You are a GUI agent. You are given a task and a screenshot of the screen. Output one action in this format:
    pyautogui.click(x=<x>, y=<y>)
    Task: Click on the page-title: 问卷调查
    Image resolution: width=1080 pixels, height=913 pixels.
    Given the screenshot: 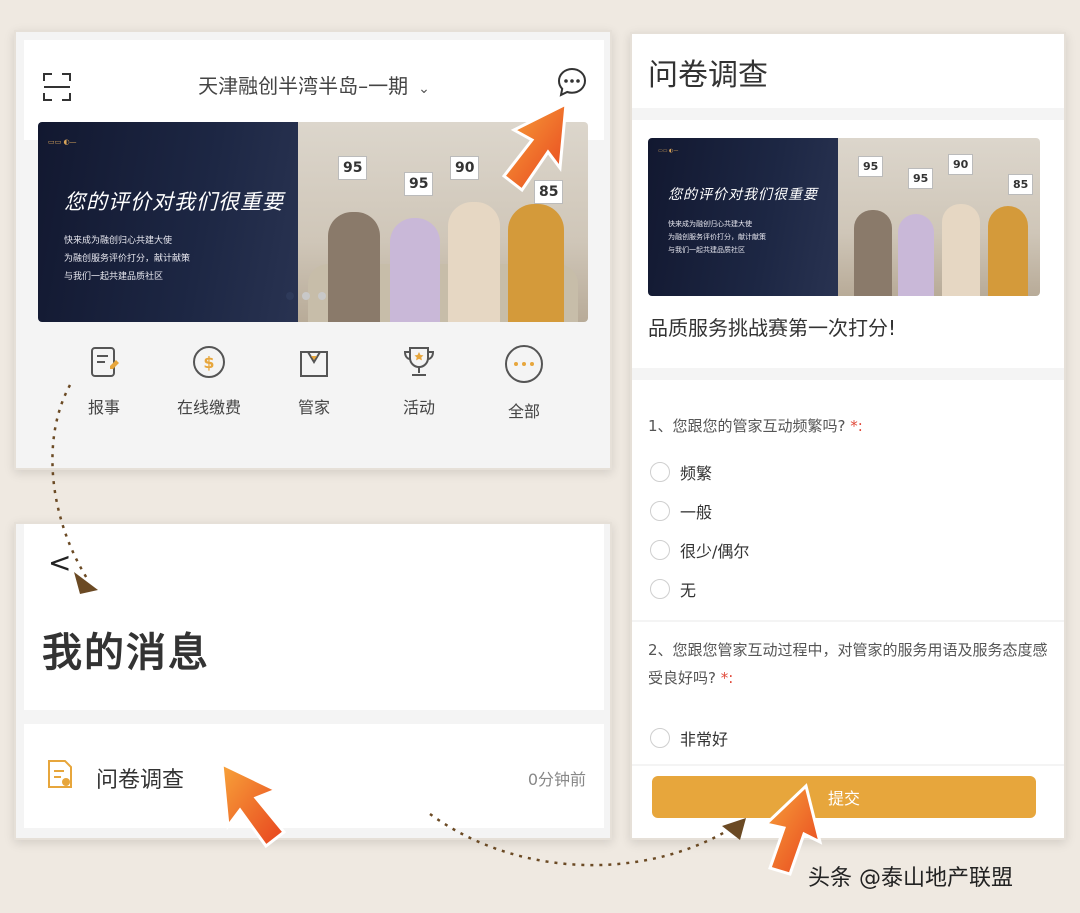 What is the action you would take?
    pyautogui.click(x=708, y=75)
    